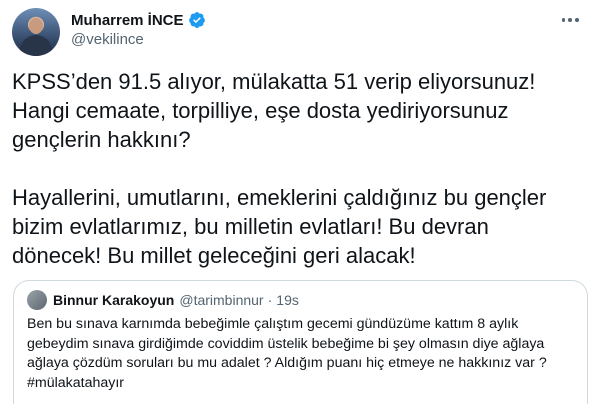 This screenshot has width=599, height=404. What do you see at coordinates (287, 300) in the screenshot?
I see `quoted-timestamp: 19s` at bounding box center [287, 300].